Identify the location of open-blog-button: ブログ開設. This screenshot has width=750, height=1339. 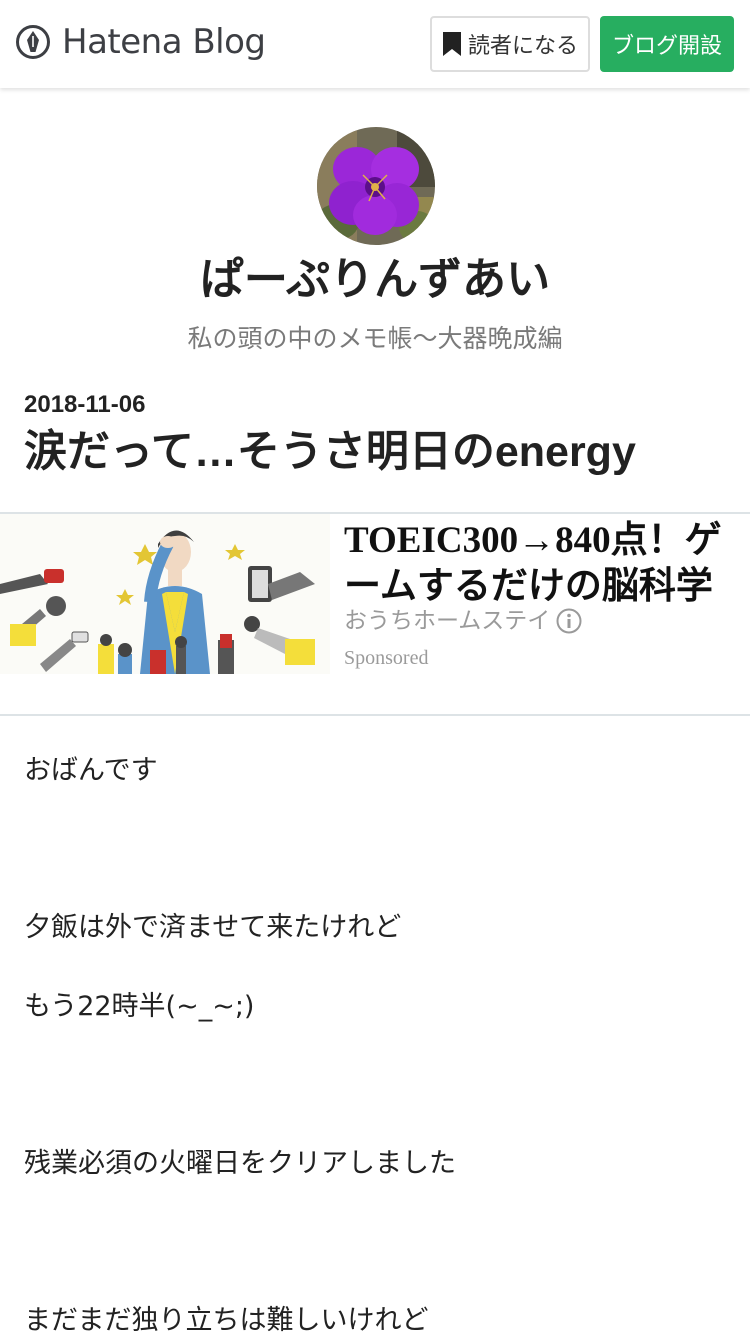
(667, 44).